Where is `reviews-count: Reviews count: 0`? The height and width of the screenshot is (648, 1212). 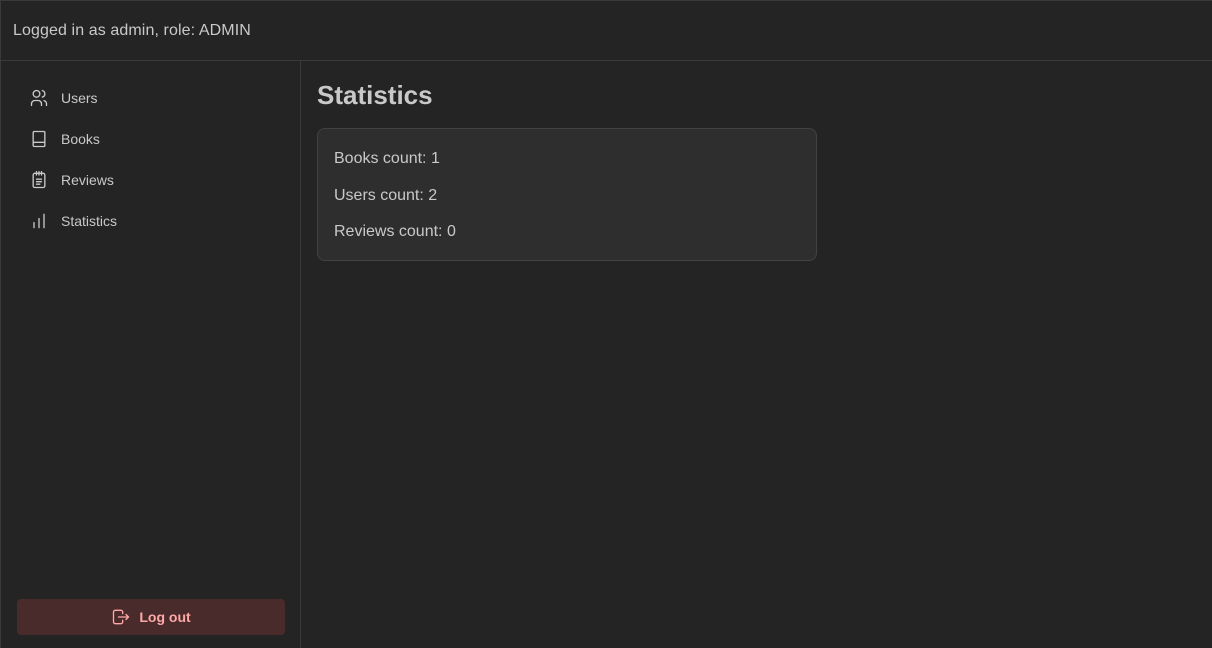 reviews-count: Reviews count: 0 is located at coordinates (395, 231).